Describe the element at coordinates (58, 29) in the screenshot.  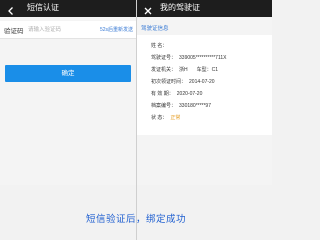
I see `sms-code-input` at that location.